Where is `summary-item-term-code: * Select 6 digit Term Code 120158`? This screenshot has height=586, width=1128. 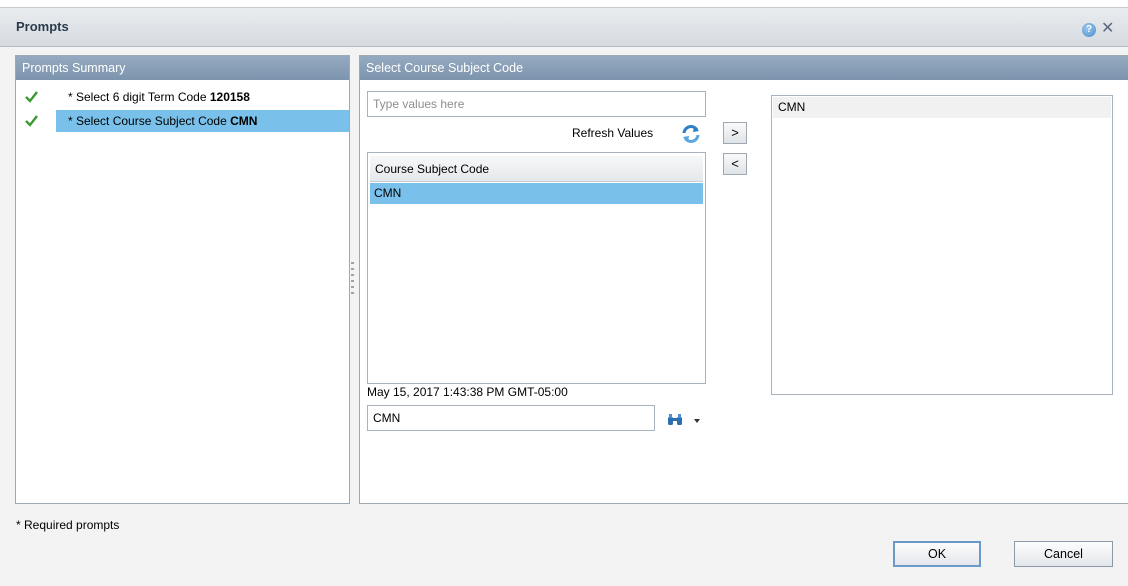 summary-item-term-code: * Select 6 digit Term Code 120158 is located at coordinates (182, 97).